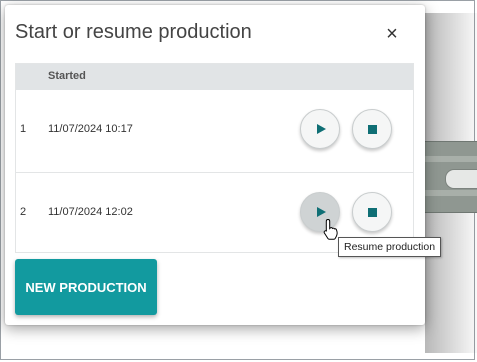 The height and width of the screenshot is (362, 477). Describe the element at coordinates (330, 229) in the screenshot. I see `hand-pointer-icon` at that location.